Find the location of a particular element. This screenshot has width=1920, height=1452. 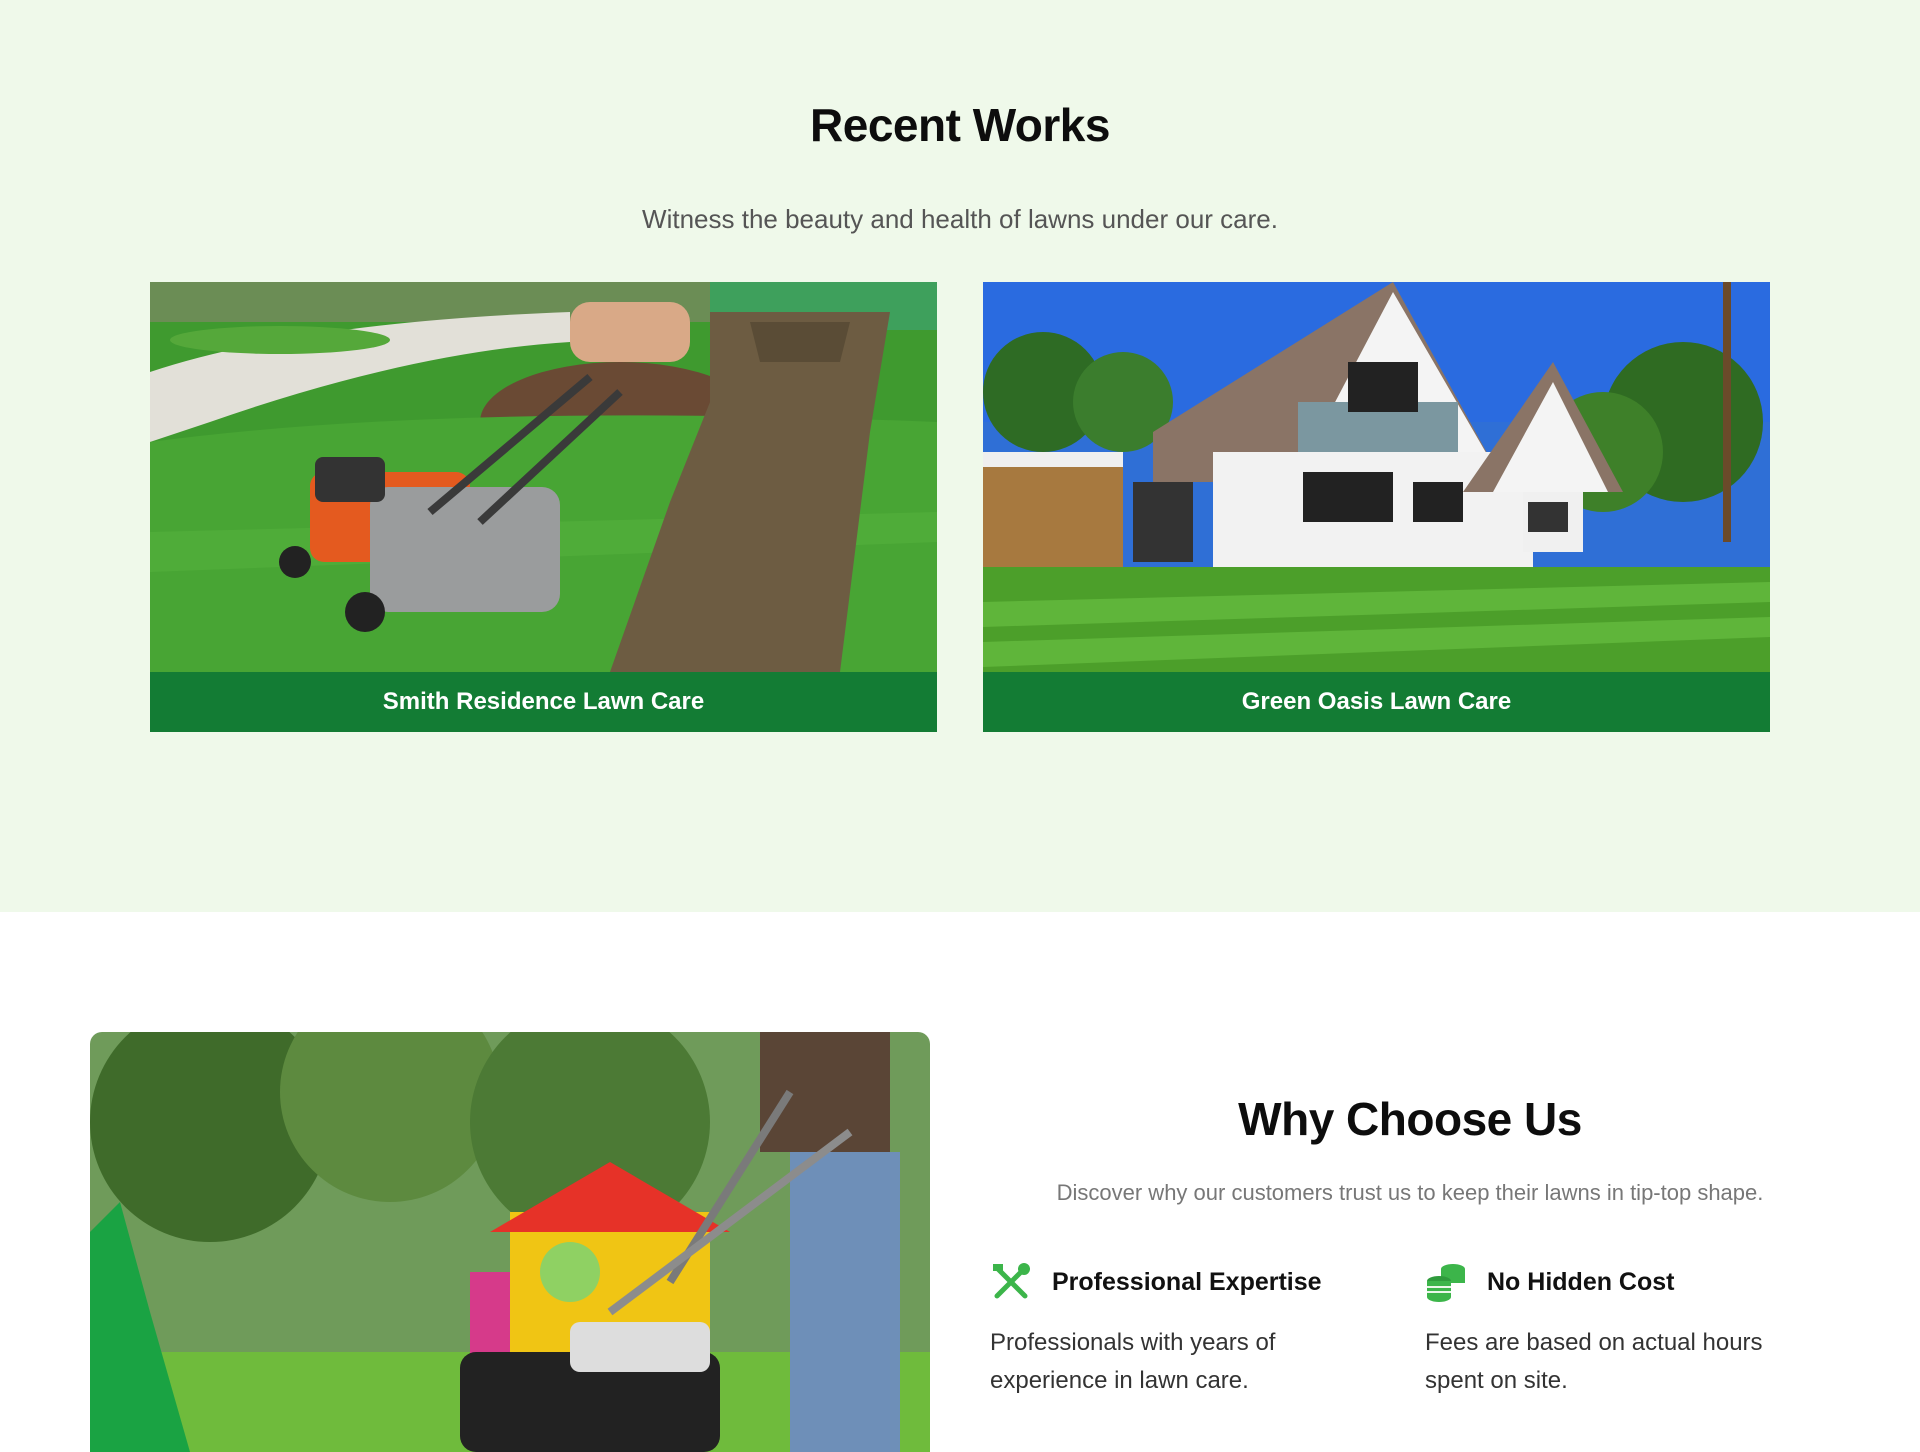

lawnmower-photo is located at coordinates (510, 1242).